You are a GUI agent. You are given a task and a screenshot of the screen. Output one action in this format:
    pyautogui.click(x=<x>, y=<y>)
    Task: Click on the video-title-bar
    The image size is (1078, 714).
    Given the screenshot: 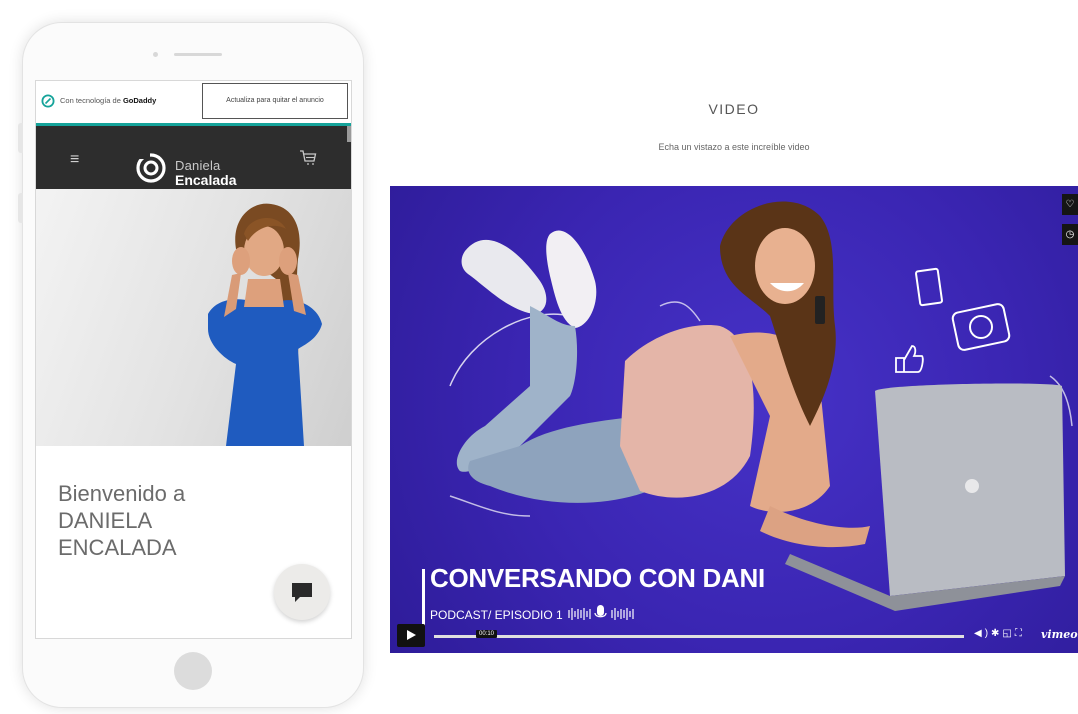 What is the action you would take?
    pyautogui.click(x=423, y=599)
    